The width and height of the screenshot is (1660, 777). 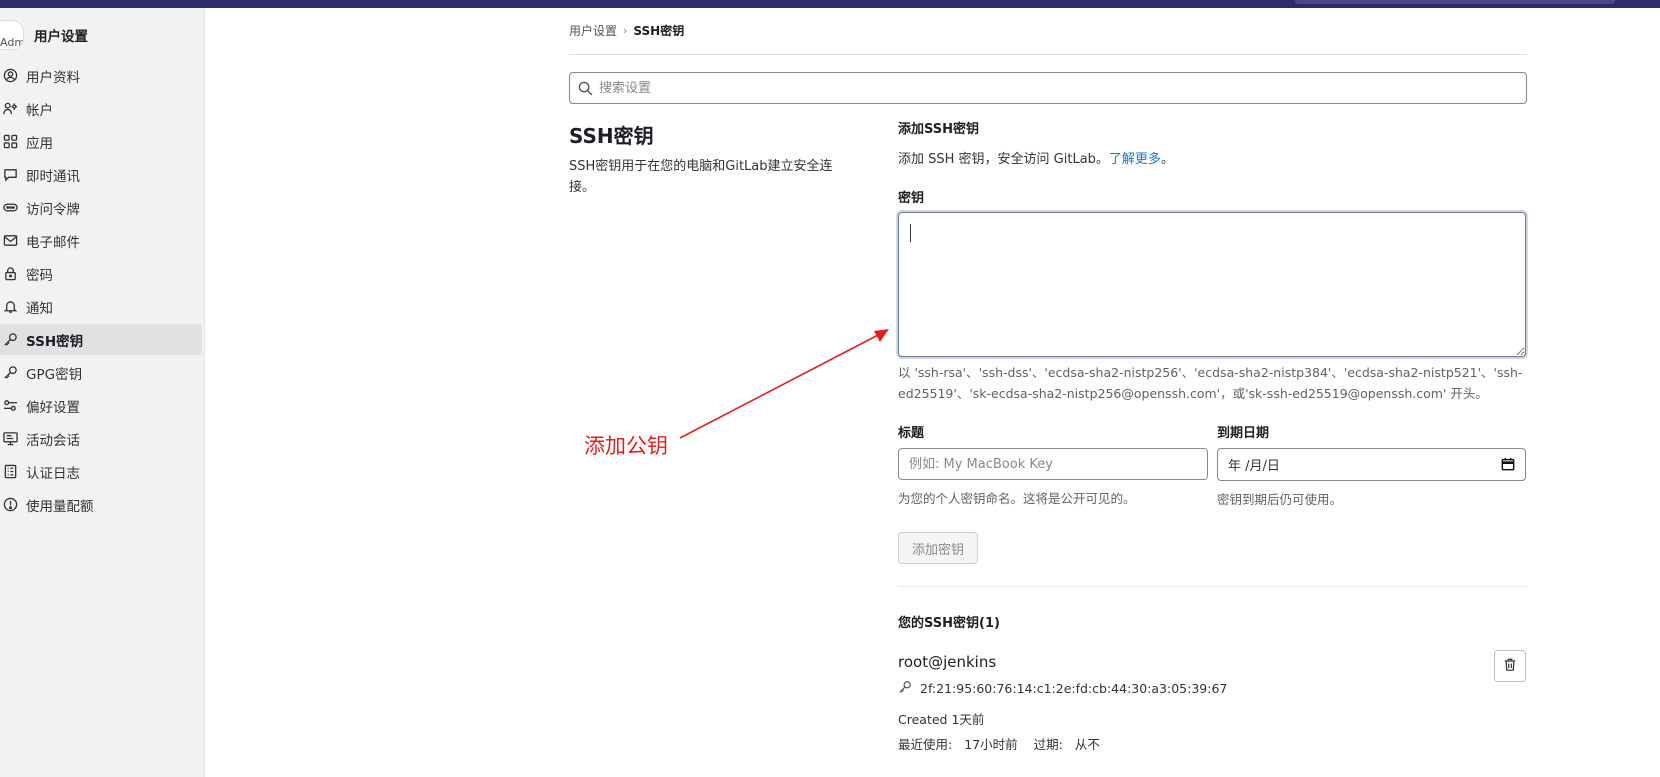 I want to click on expiry-date-value: 年 /月/日, so click(x=1254, y=466).